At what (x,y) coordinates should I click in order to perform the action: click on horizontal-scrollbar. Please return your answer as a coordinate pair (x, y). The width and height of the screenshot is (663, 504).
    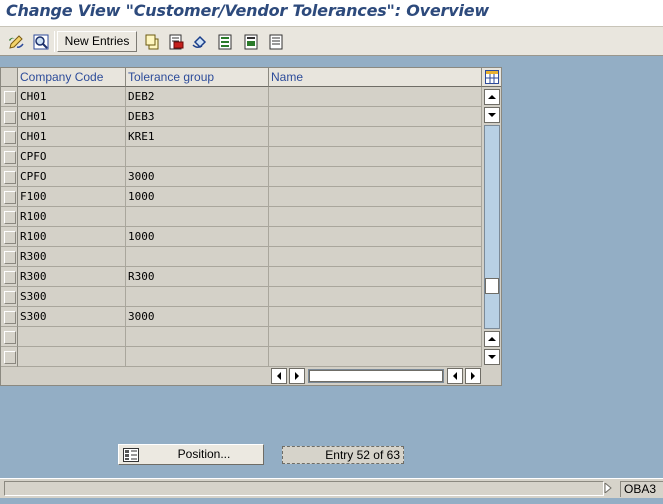
    Looking at the image, I should click on (377, 376).